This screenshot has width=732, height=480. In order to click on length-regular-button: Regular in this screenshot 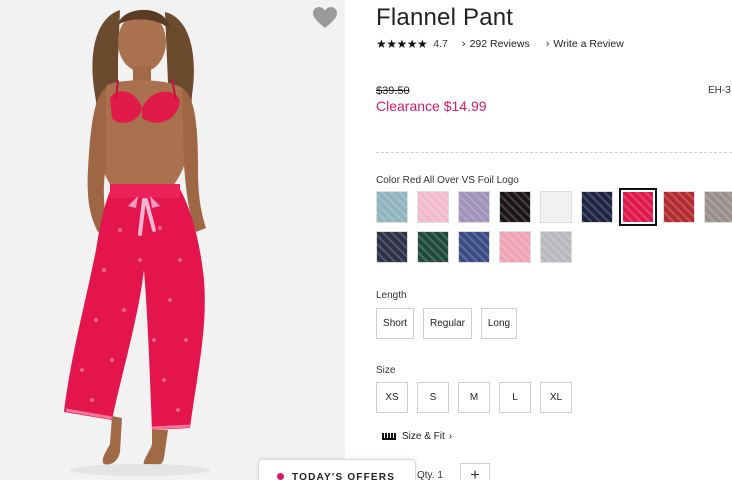, I will do `click(447, 323)`.